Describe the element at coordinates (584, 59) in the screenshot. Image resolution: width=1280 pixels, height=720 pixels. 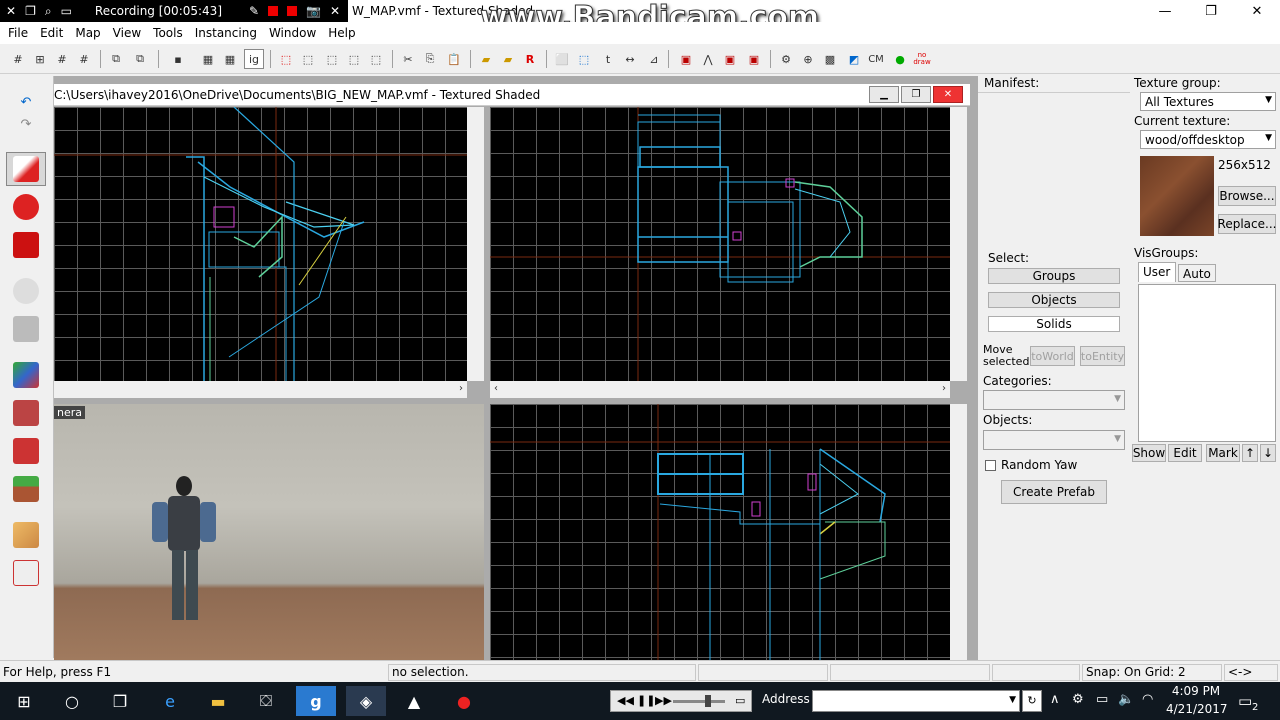
I see `select-icon: ⬚` at that location.